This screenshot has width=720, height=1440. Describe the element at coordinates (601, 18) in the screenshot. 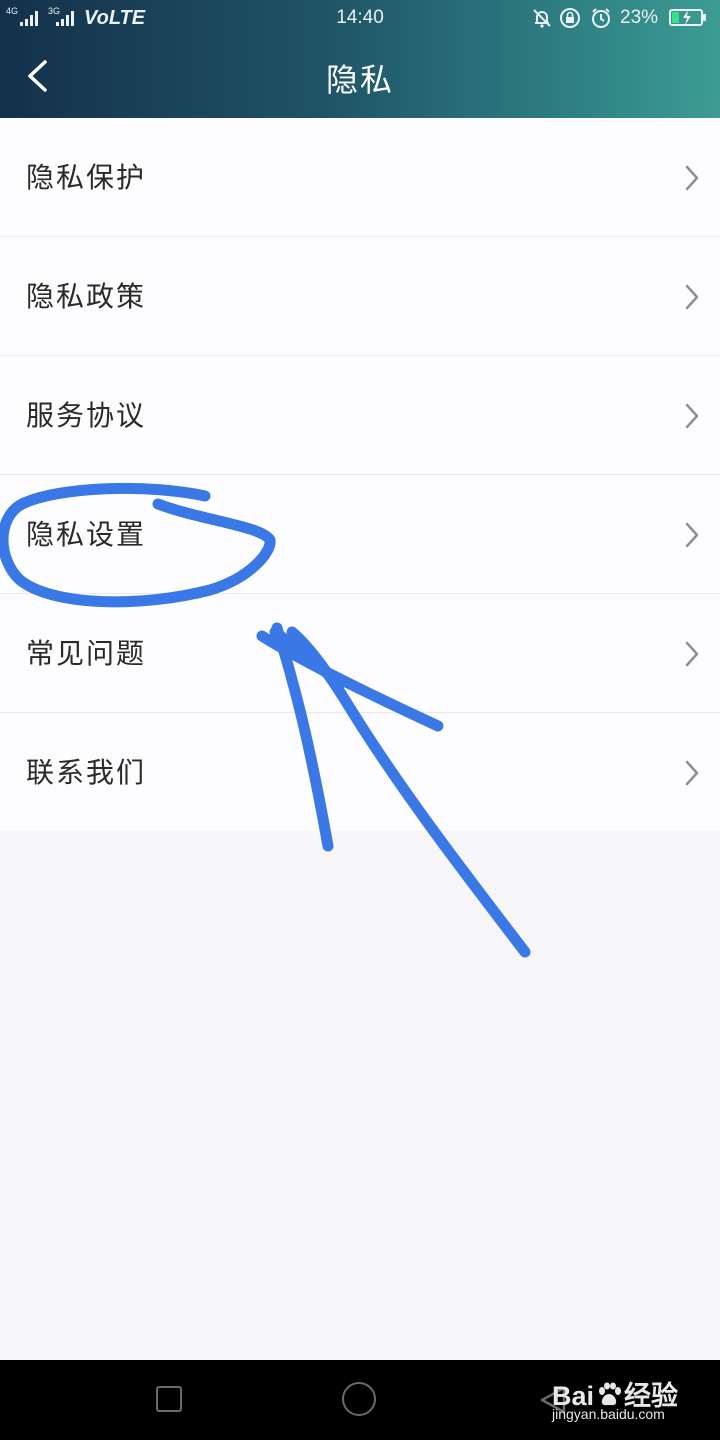

I see `alarm-icon` at that location.